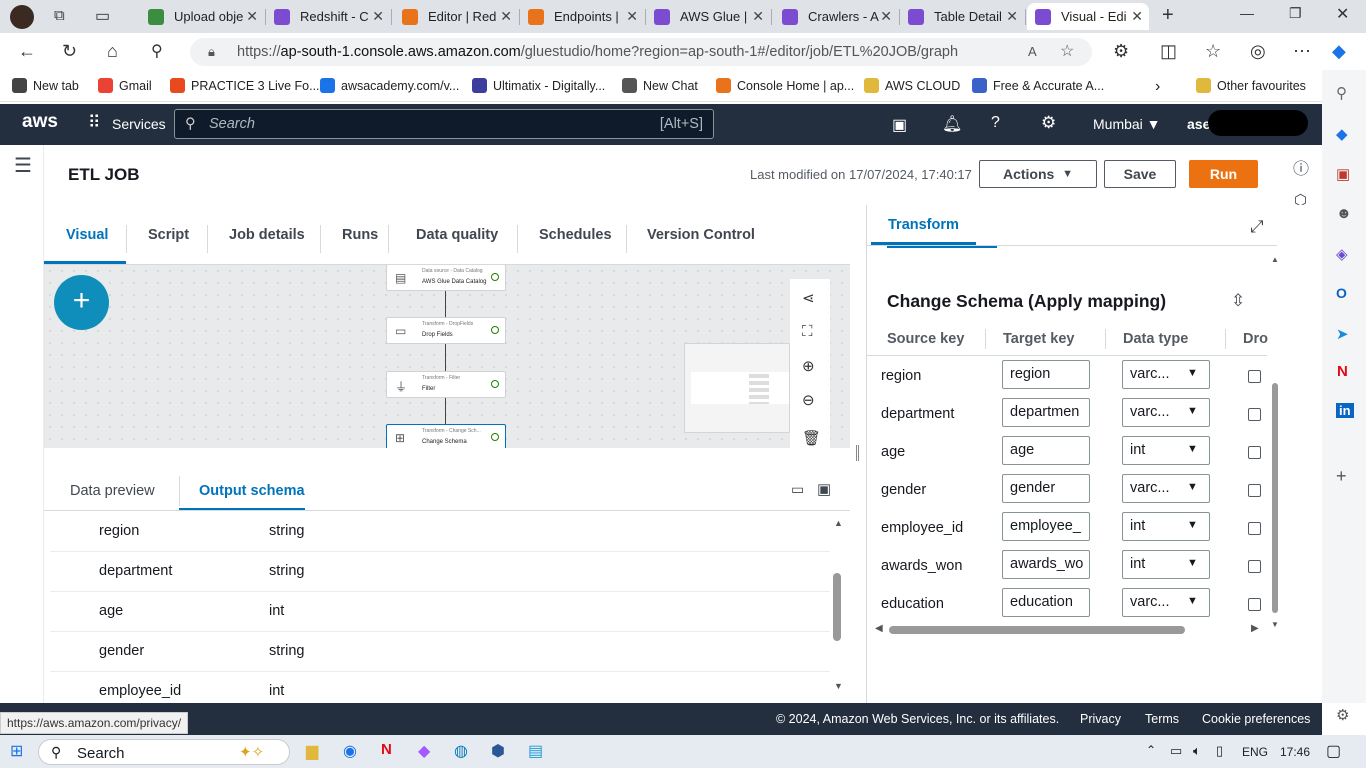 The image size is (1366, 768). Describe the element at coordinates (912, 85) in the screenshot. I see `favorite-item: AWS CLOUD` at that location.